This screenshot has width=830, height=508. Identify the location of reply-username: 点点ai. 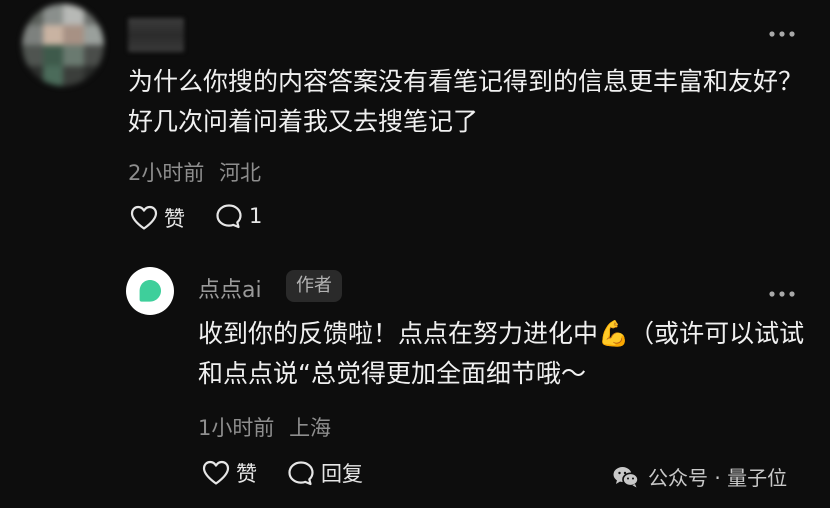
(230, 288).